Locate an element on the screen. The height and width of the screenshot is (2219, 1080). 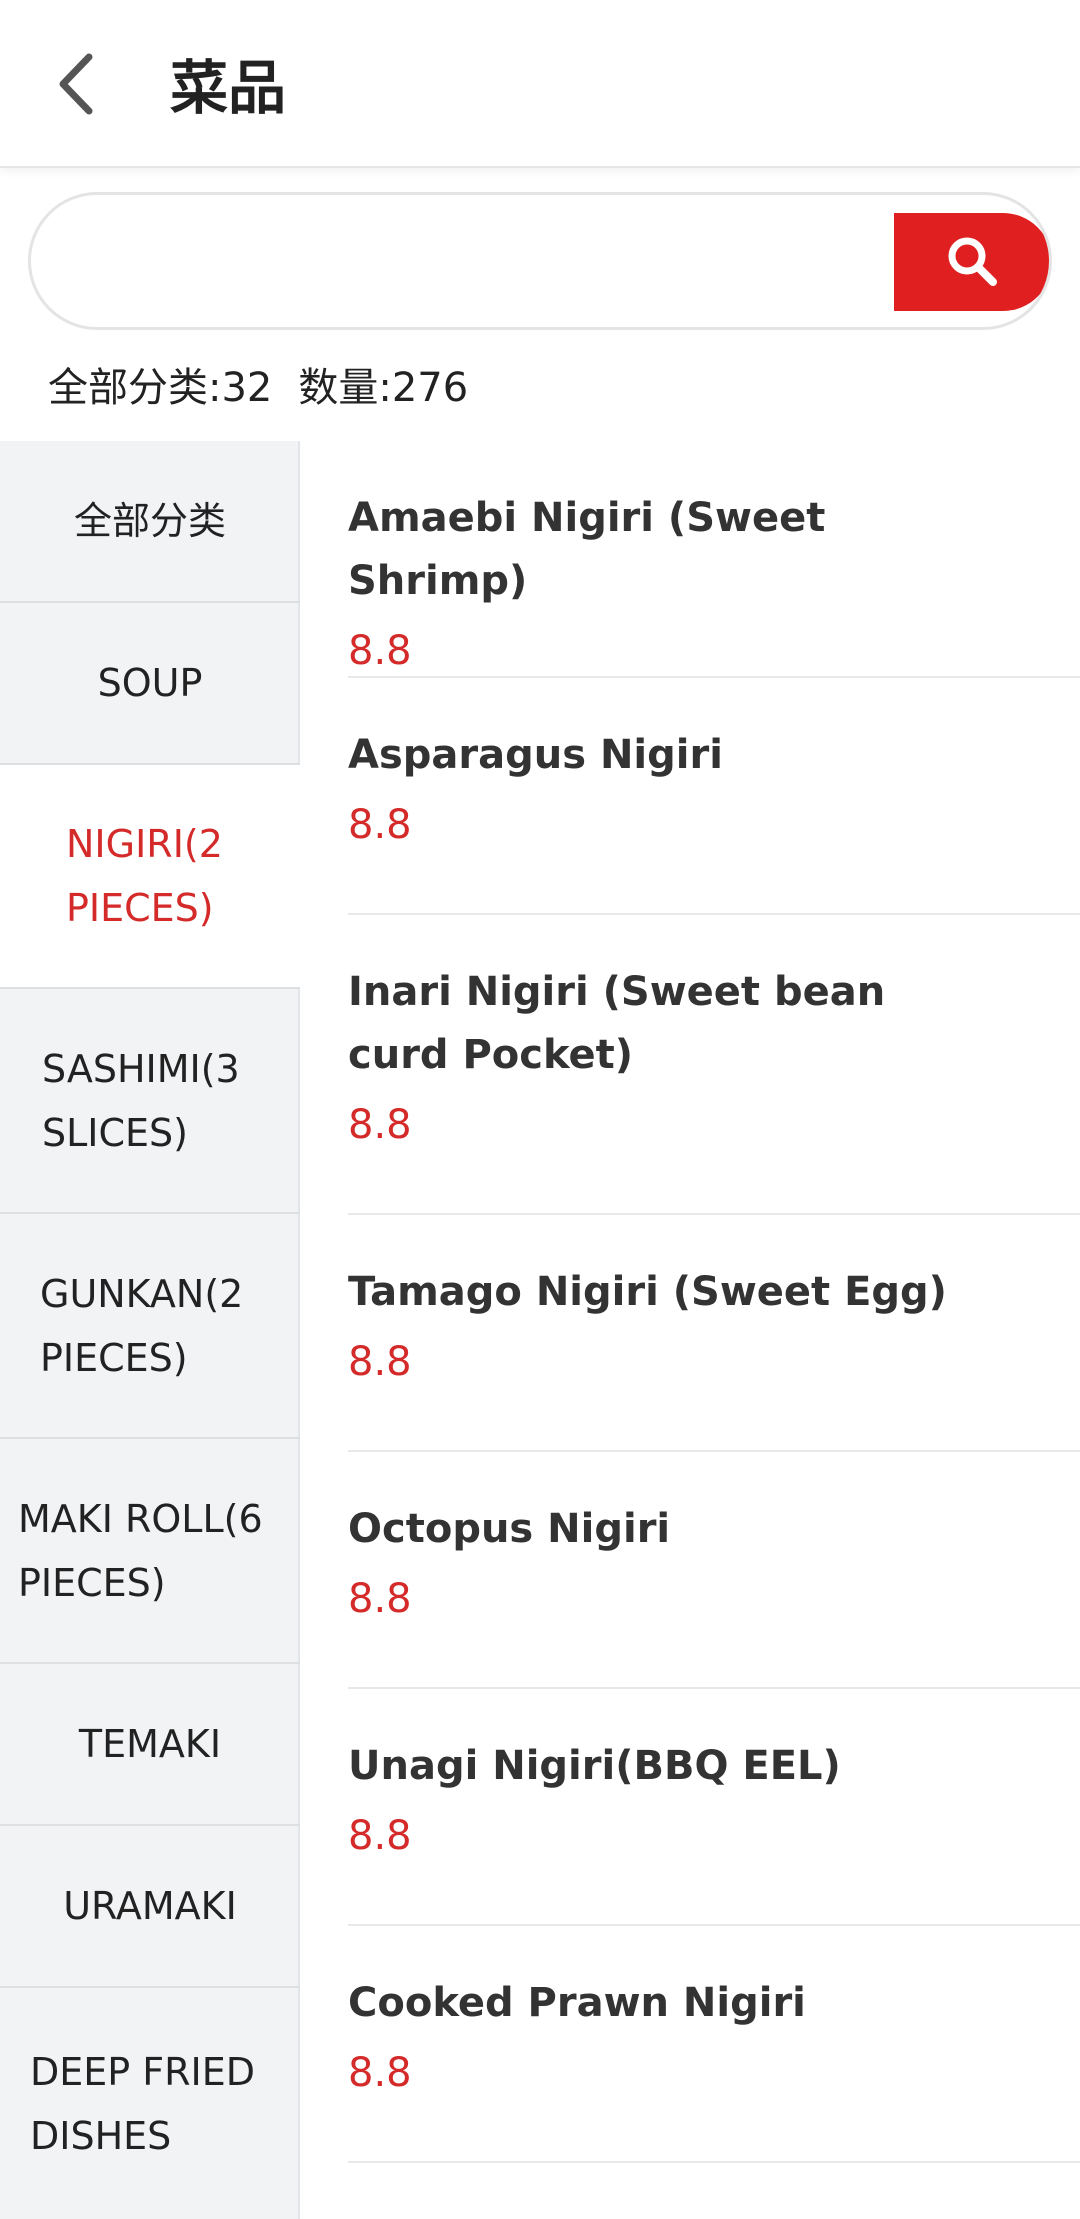
sidebar-item-sashimi: SASHIMI(3 SLICES) is located at coordinates (150, 1101).